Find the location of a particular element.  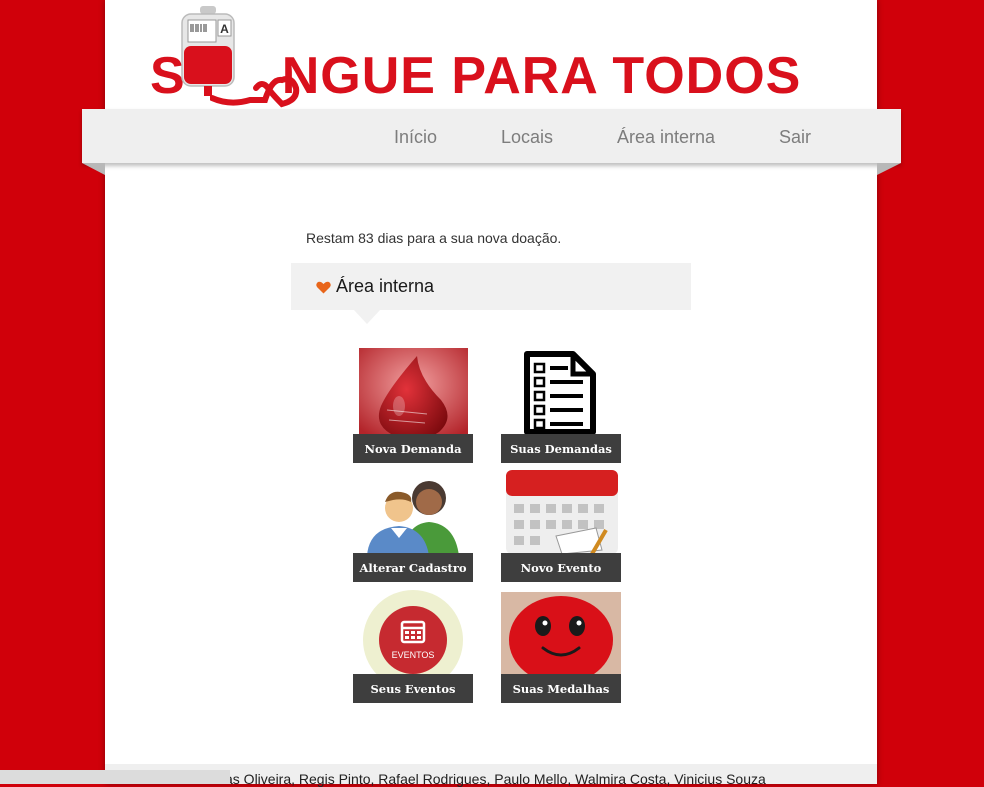

tile-label: Suas Demandas is located at coordinates (561, 448).